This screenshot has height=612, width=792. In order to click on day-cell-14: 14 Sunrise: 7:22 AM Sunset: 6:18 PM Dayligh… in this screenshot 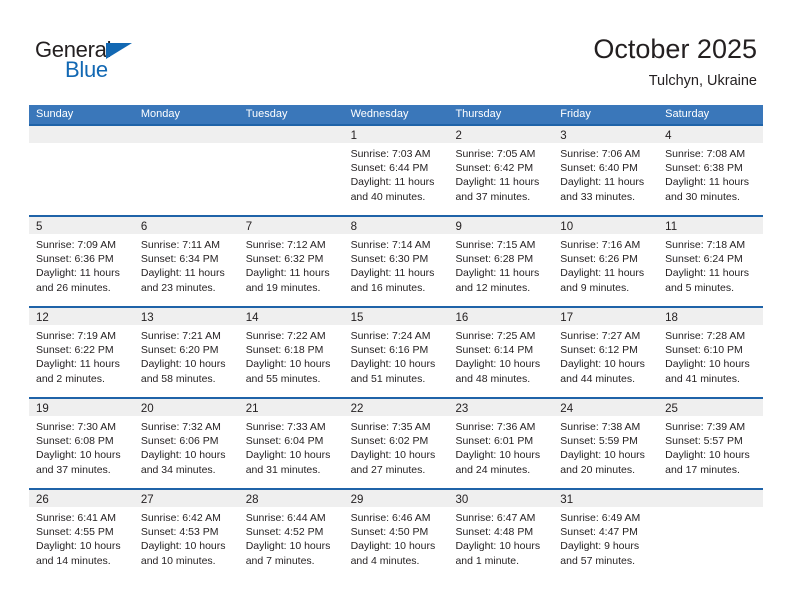, I will do `click(291, 351)`.